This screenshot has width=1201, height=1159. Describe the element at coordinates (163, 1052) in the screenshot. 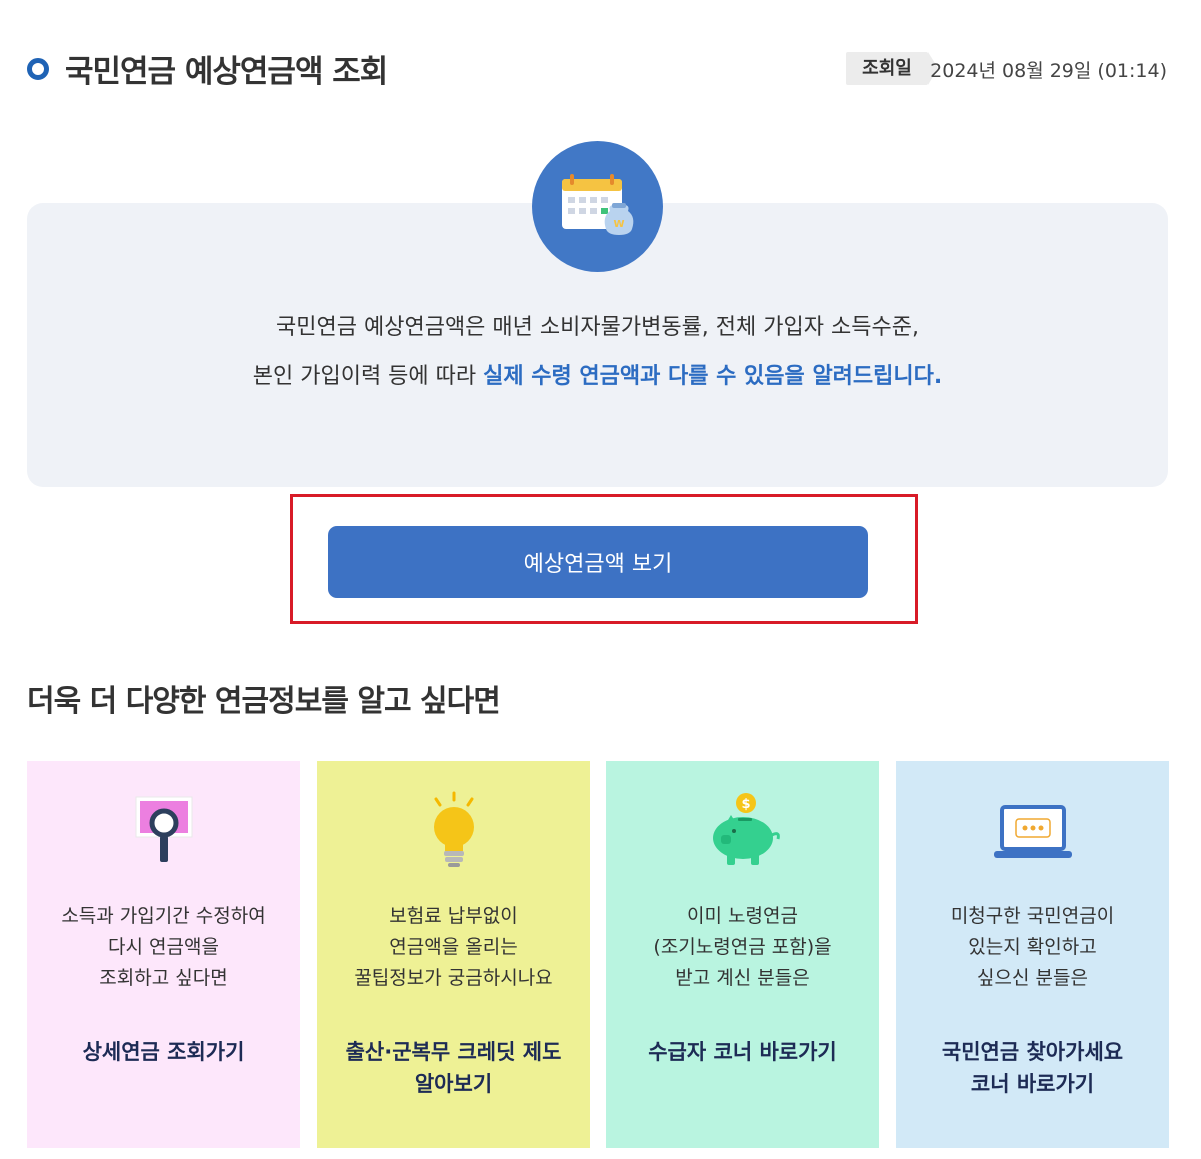

I see `card-link-label: 상세연금 조회가기` at that location.